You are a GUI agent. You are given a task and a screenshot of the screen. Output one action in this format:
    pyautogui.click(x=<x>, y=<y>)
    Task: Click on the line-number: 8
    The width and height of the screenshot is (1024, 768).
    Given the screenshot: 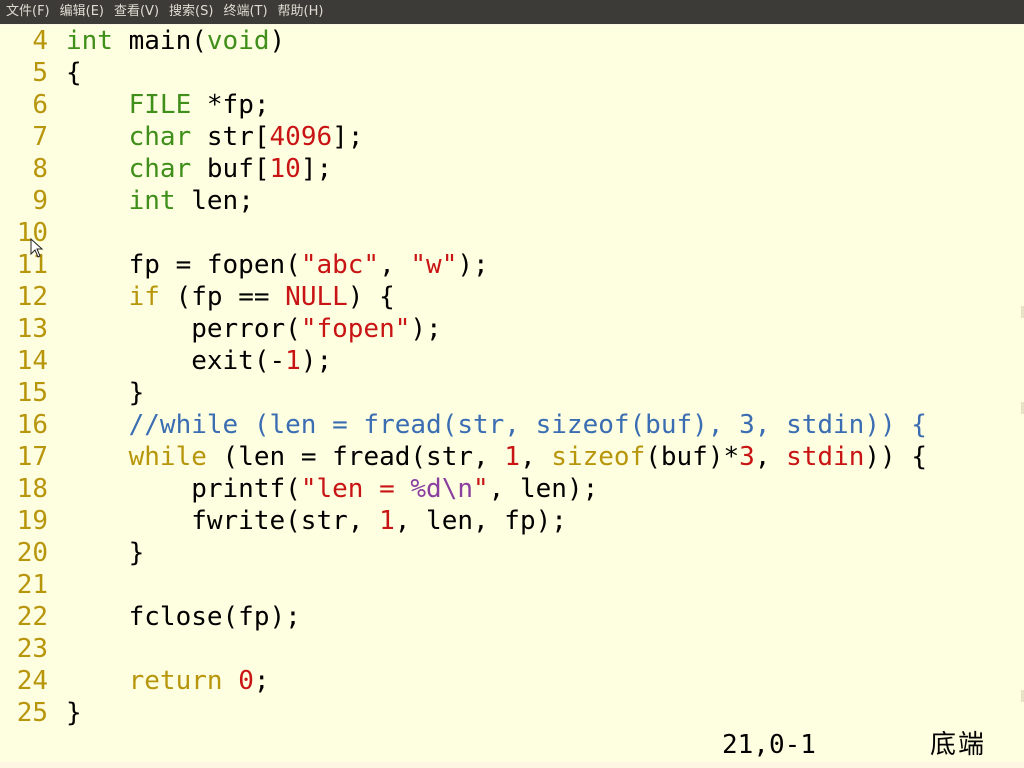 What is the action you would take?
    pyautogui.click(x=40, y=169)
    